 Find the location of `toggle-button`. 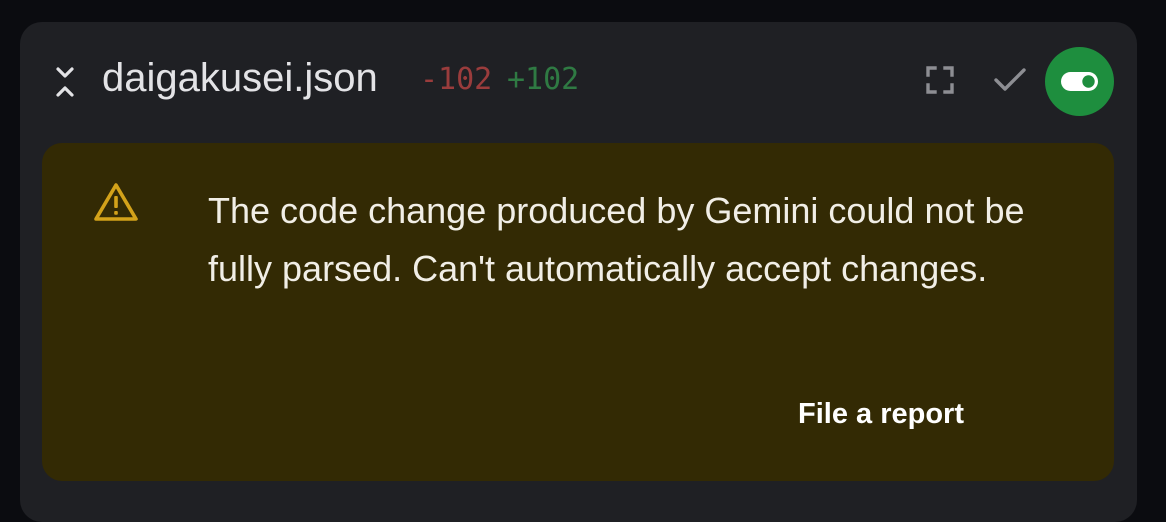

toggle-button is located at coordinates (1079, 81).